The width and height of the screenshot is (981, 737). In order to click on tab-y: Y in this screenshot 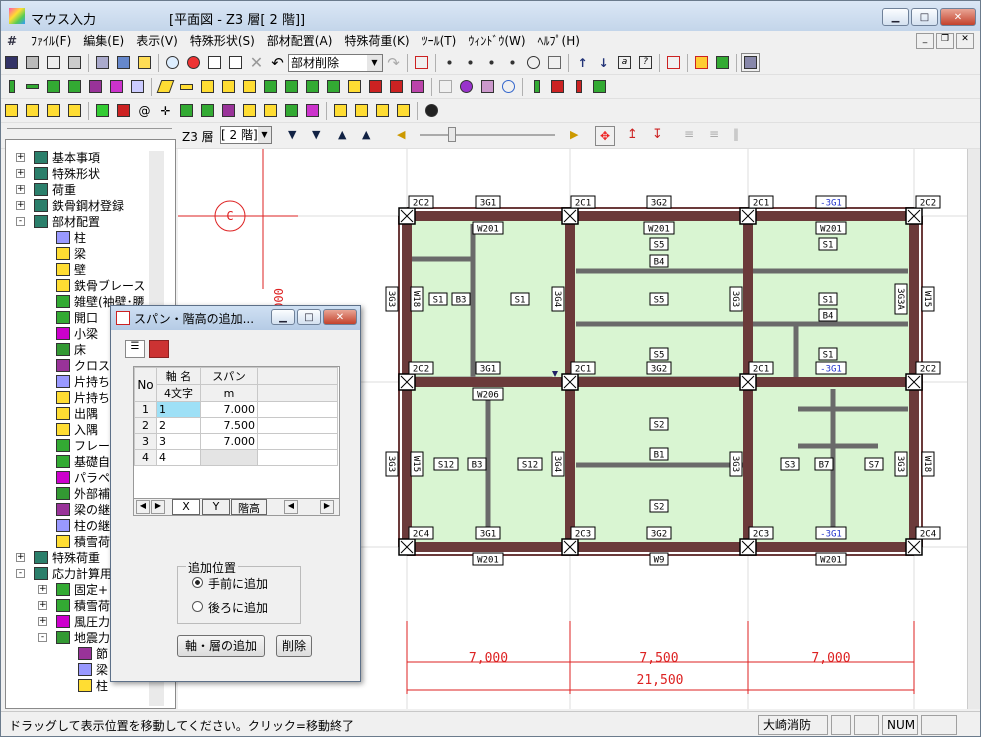, I will do `click(216, 507)`.